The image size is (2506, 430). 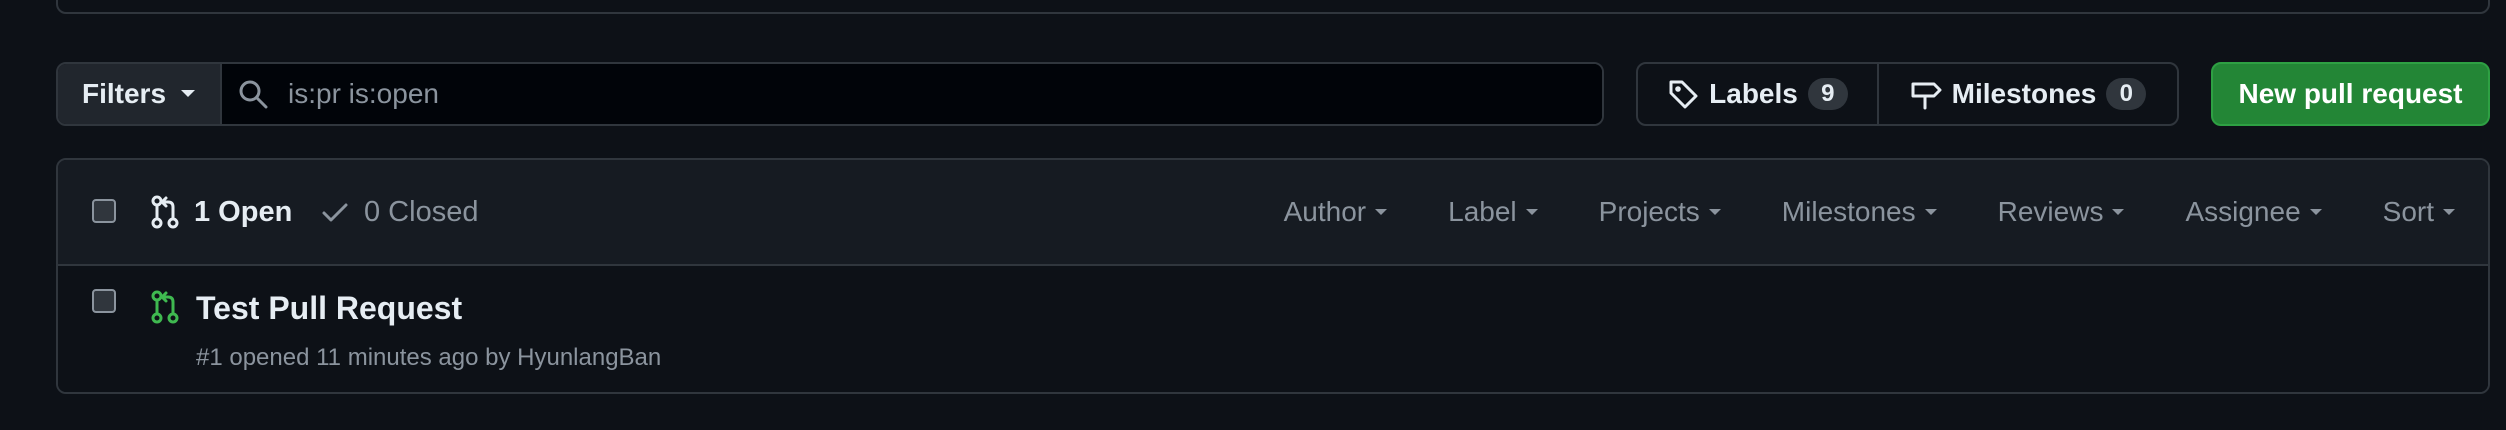 What do you see at coordinates (1827, 94) in the screenshot?
I see `labels-count-badge: 9` at bounding box center [1827, 94].